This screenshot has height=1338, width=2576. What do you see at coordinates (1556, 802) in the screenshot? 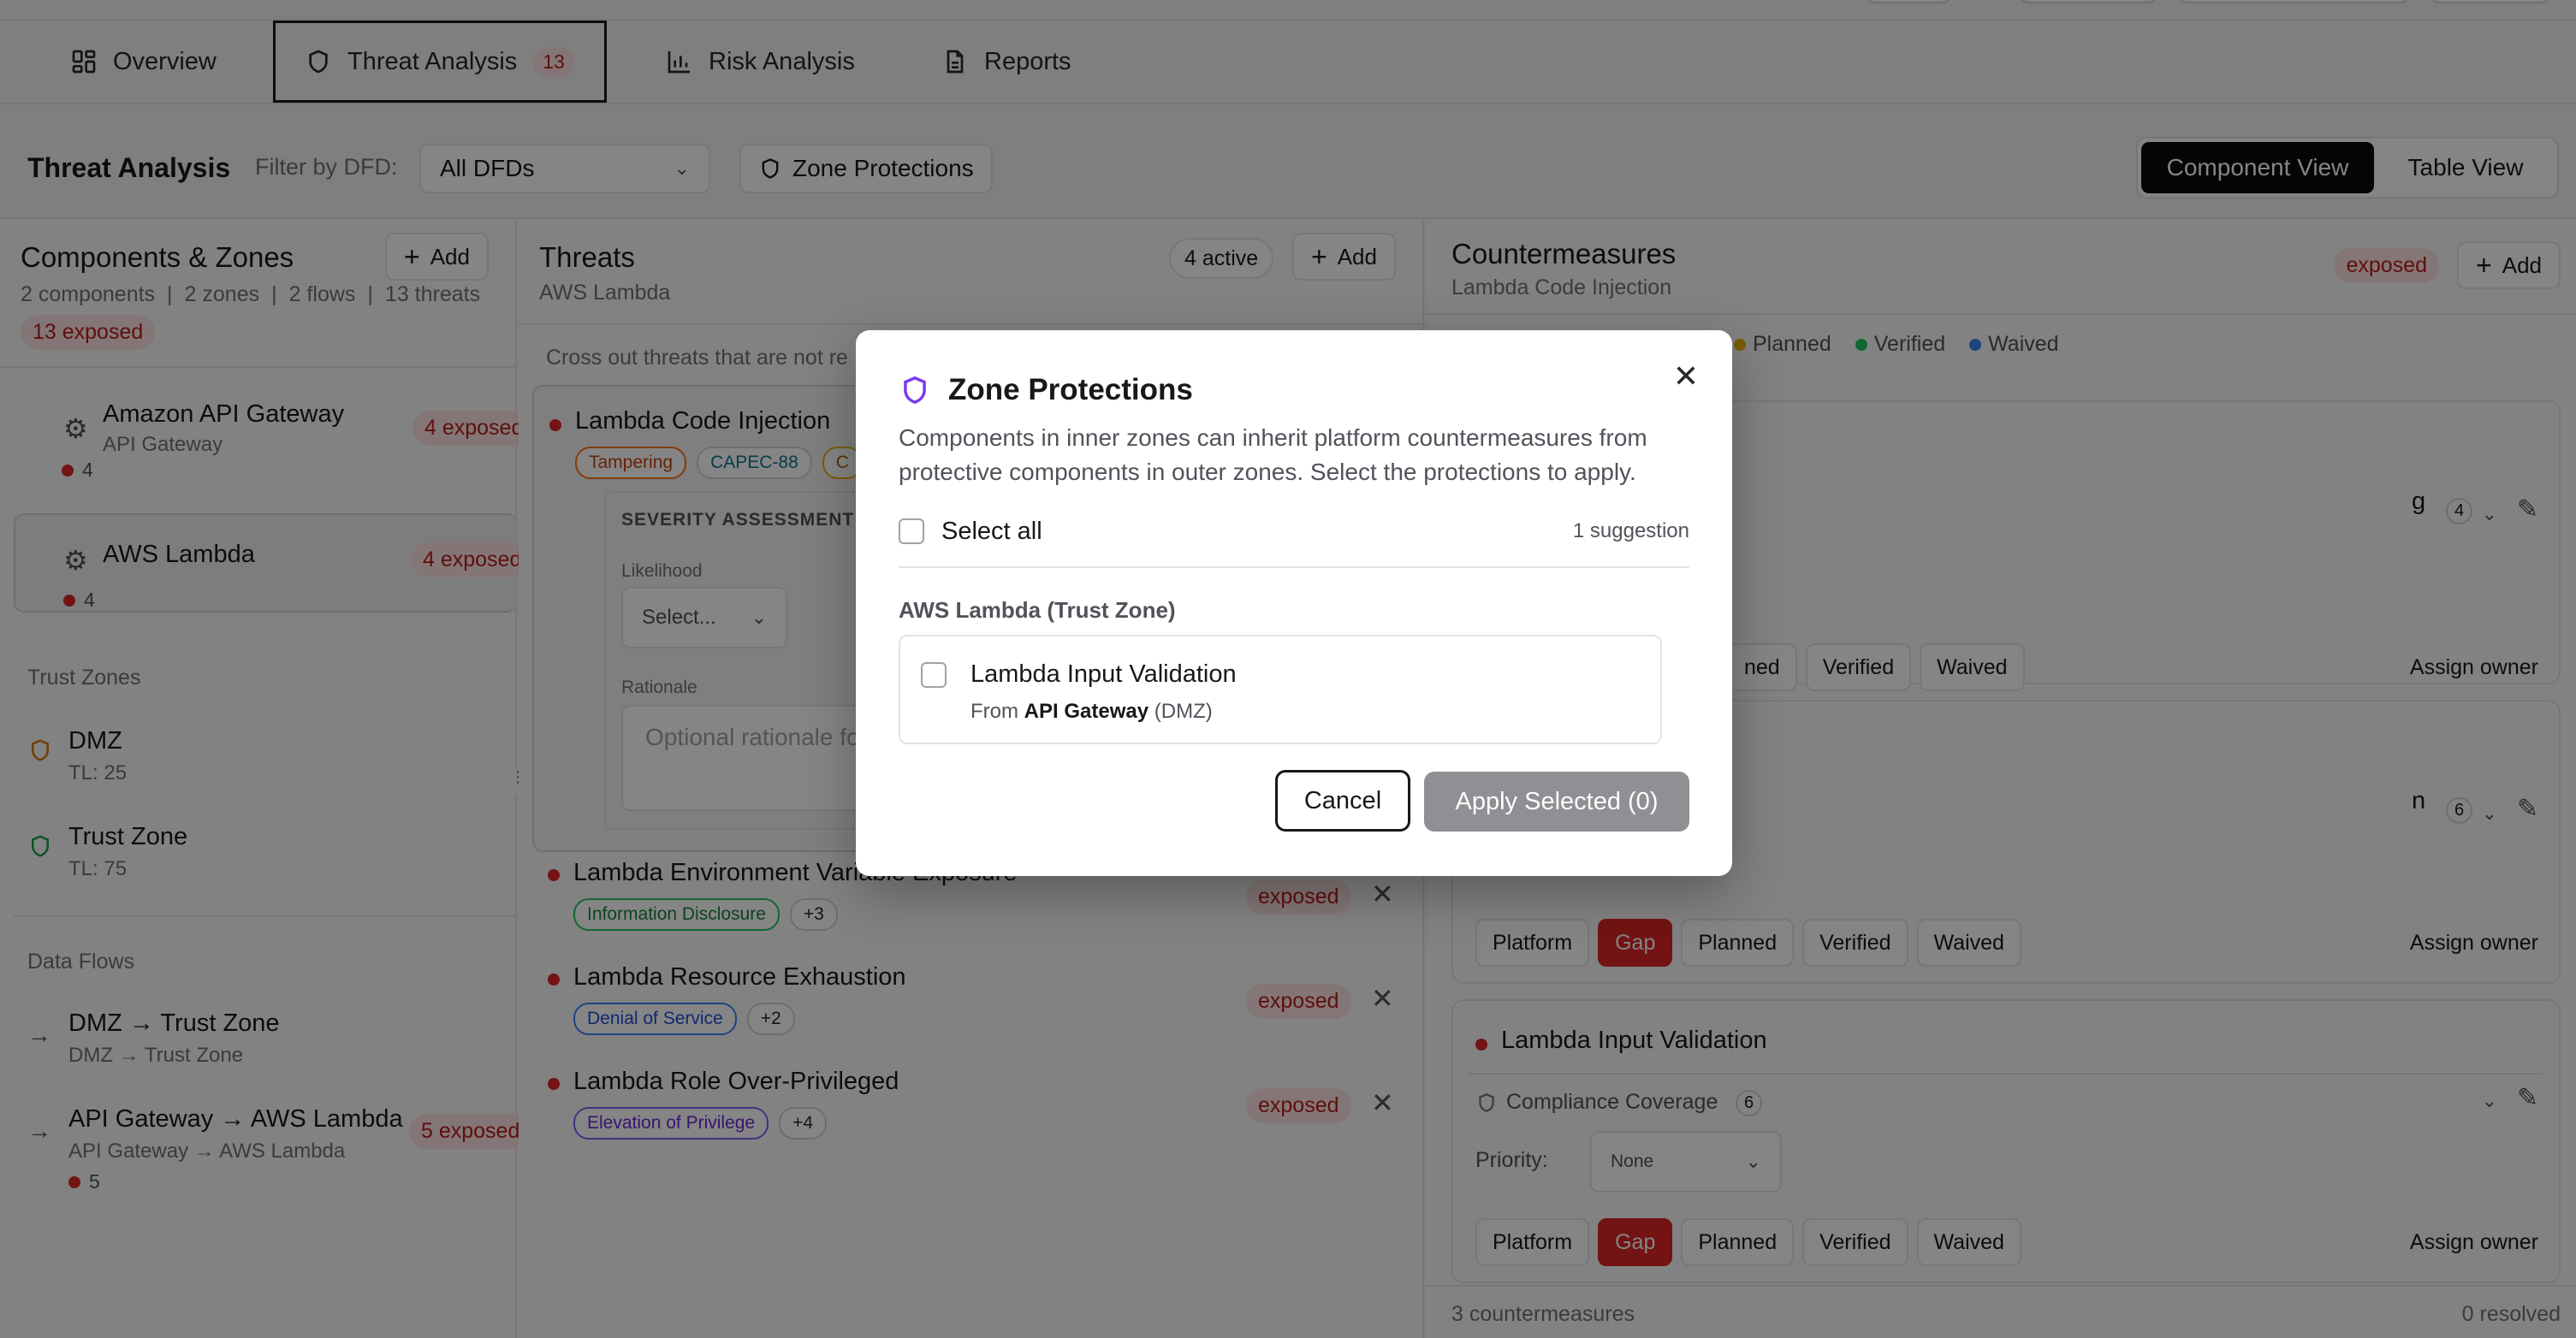
I see `apply-selected-button: Apply Selected (0)` at bounding box center [1556, 802].